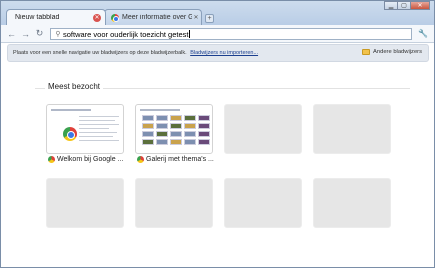 The image size is (435, 268). I want to click on tab-more-info: Meer informatie over Go... ✕, so click(153, 17).